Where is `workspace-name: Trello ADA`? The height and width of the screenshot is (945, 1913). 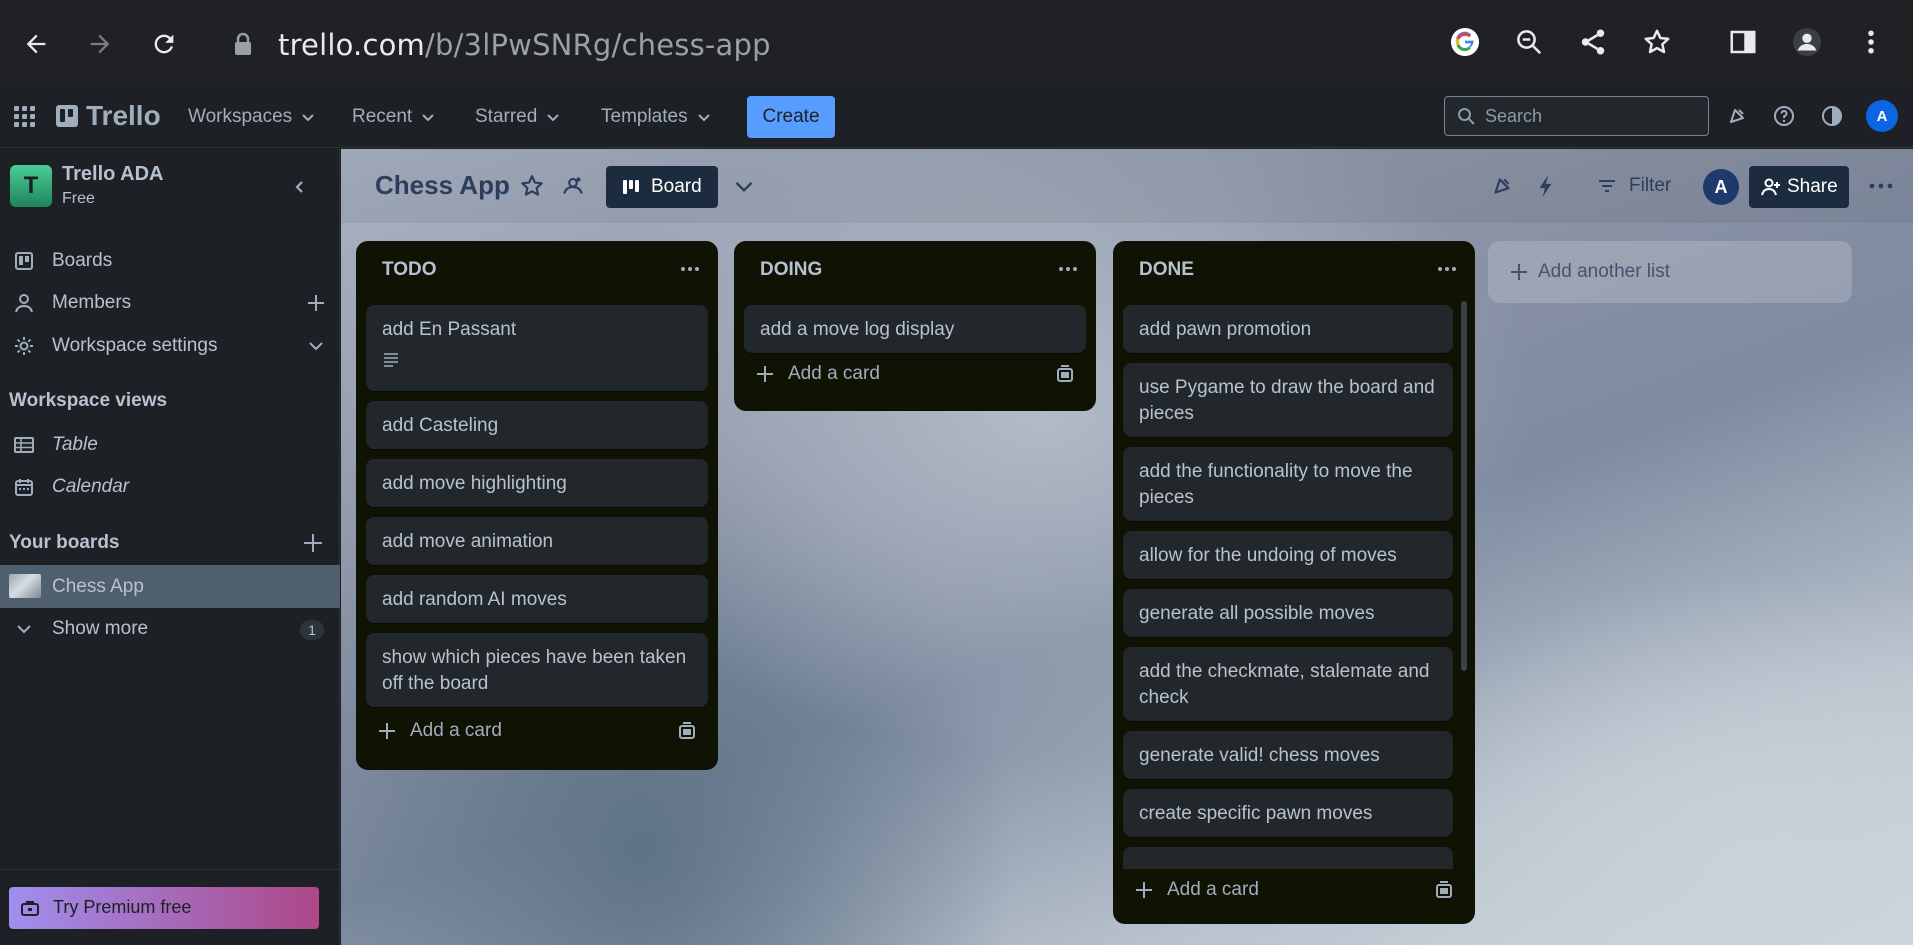 workspace-name: Trello ADA is located at coordinates (113, 174).